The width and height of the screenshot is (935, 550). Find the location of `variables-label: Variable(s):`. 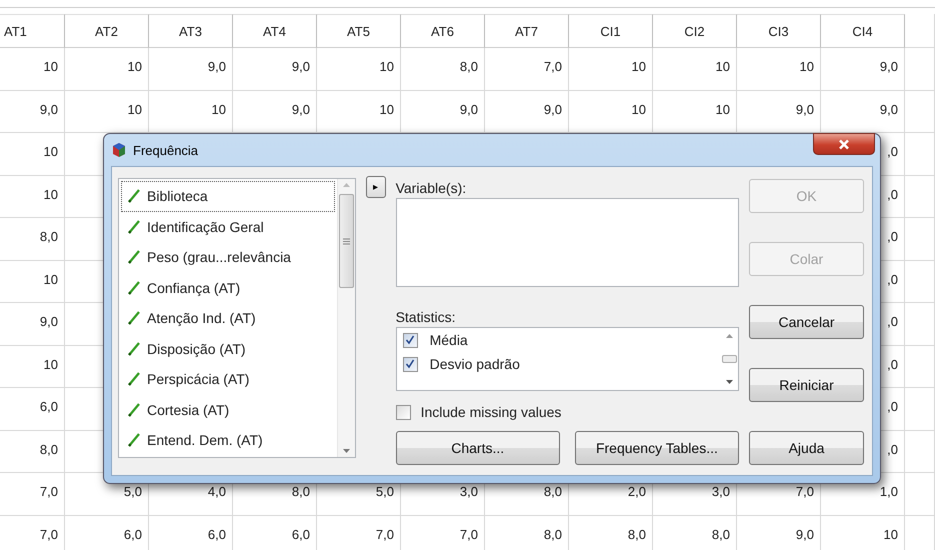

variables-label: Variable(s): is located at coordinates (432, 188).